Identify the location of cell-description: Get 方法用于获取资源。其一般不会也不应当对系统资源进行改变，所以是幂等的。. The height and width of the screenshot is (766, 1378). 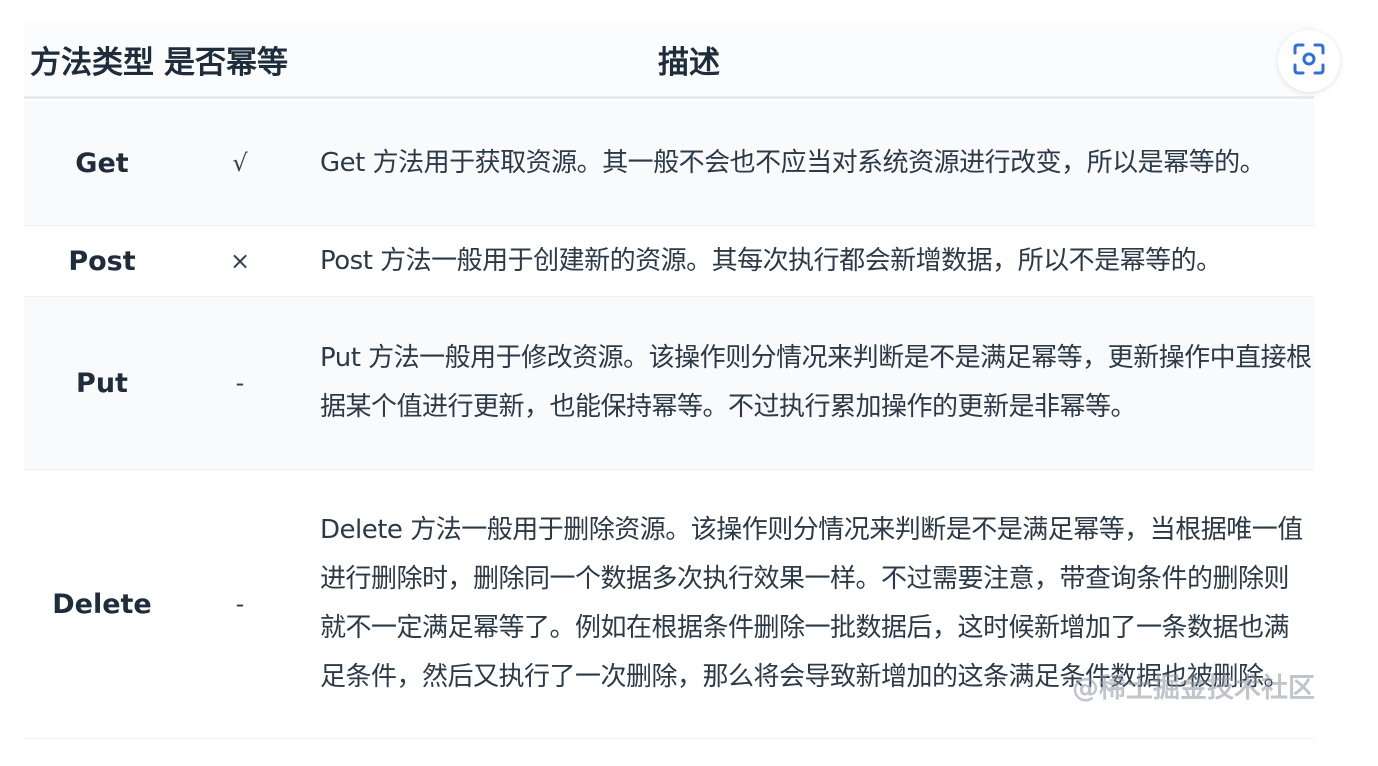
(793, 162).